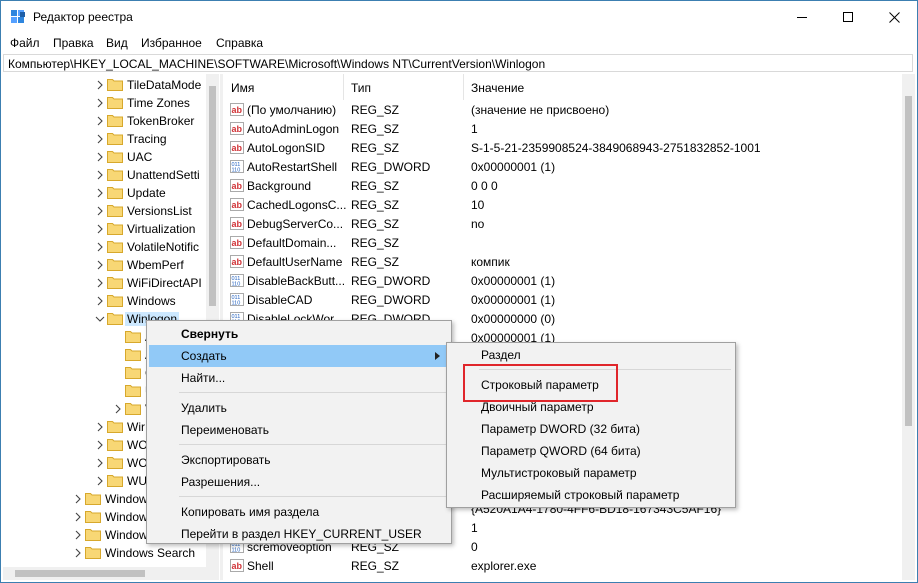 The width and height of the screenshot is (918, 583). I want to click on table-row: 011 110 DisableCAD REG_DWORD 0x00000001 (1), so click(563, 299).